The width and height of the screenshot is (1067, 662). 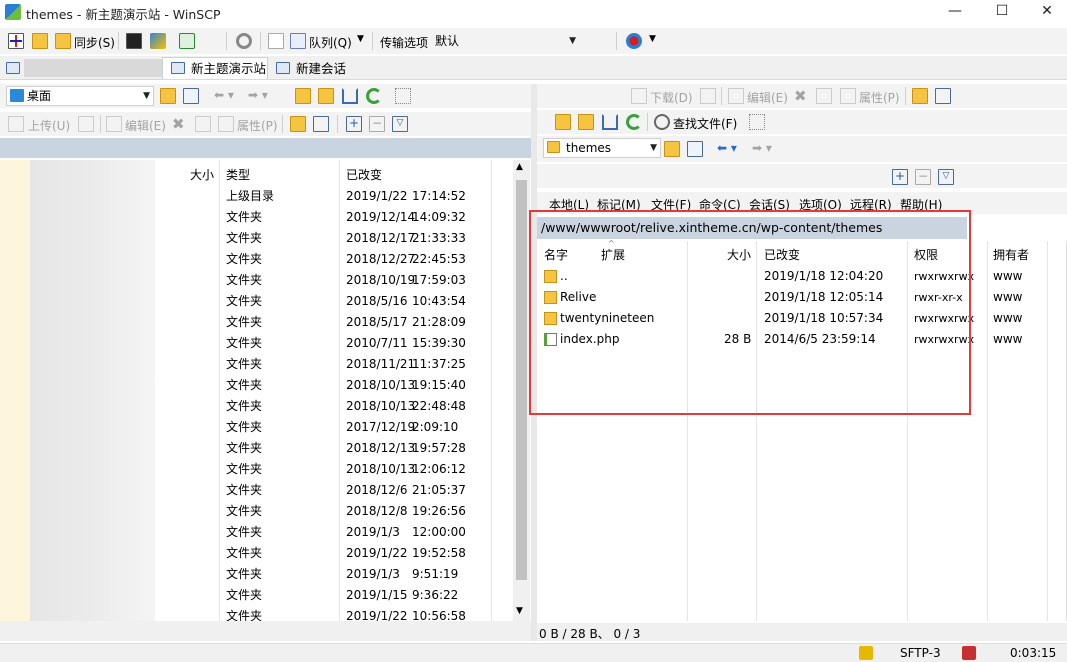 I want to click on upload-button: 上传(U), so click(x=49, y=125).